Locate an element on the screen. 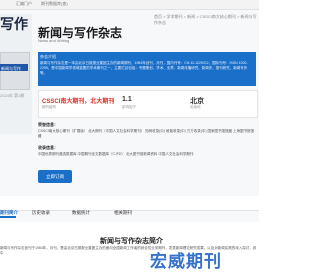 The image size is (320, 272). cover-caption: 新闻与写作 is located at coordinates (11, 68).